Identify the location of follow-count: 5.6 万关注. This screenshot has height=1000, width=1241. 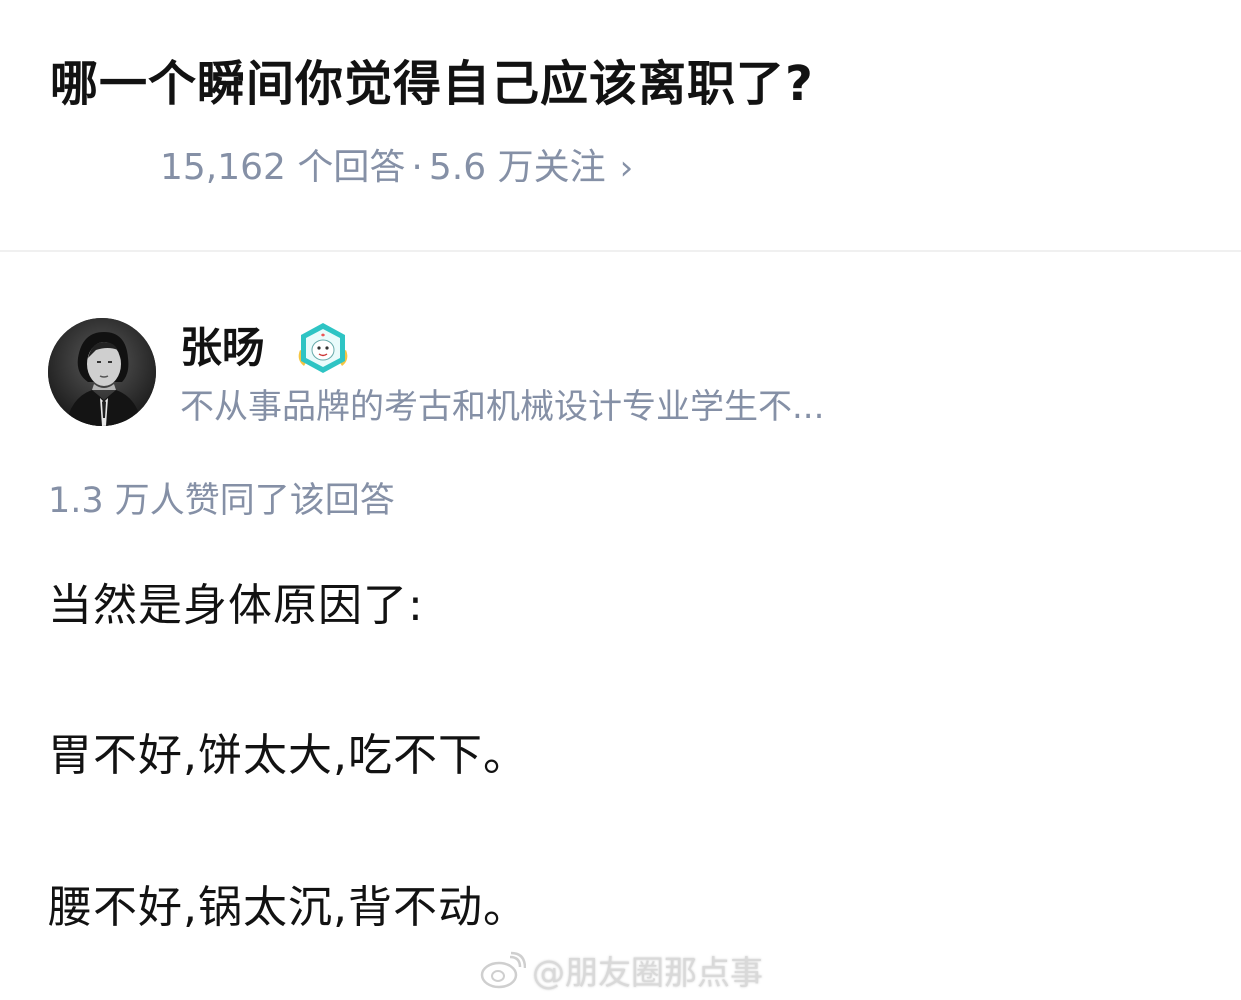
(517, 167).